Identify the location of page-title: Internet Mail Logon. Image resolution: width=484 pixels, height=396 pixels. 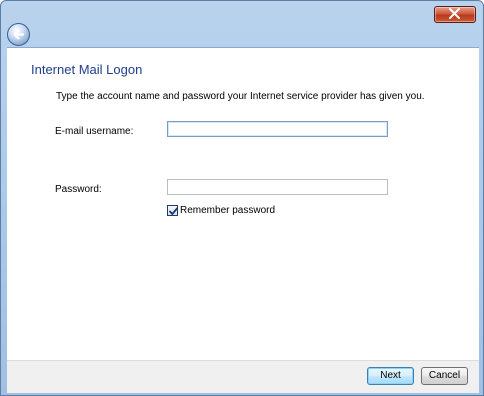
(87, 69).